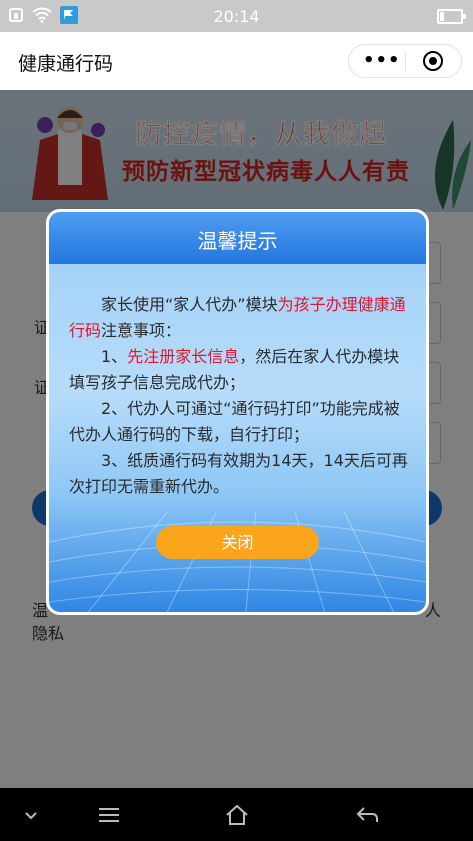 This screenshot has height=841, width=473. Describe the element at coordinates (239, 318) in the screenshot. I see `notice-paragraph: 家长使用“家人代办”模块为孩子办理健康通行码注意事项：` at that location.